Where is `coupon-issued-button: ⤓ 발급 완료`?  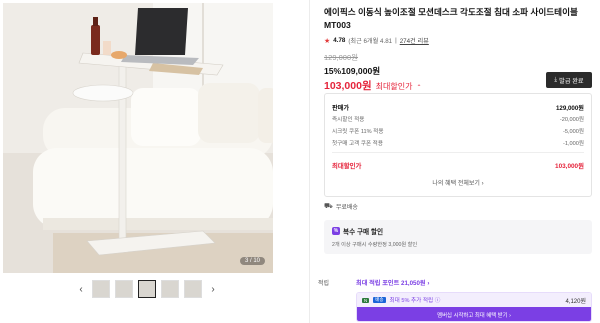 coupon-issued-button: ⤓ 발급 완료 is located at coordinates (569, 80).